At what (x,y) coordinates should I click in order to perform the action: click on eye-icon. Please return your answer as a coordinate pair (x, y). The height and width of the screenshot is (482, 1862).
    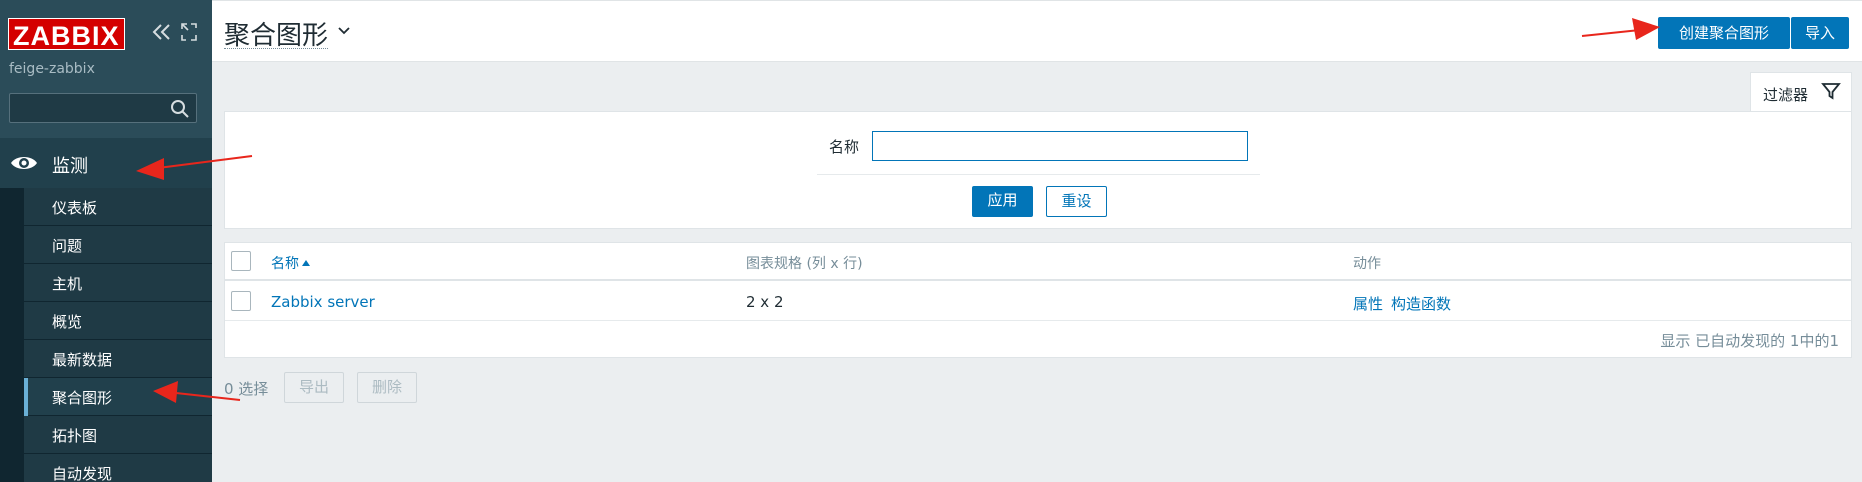
    Looking at the image, I should click on (24, 163).